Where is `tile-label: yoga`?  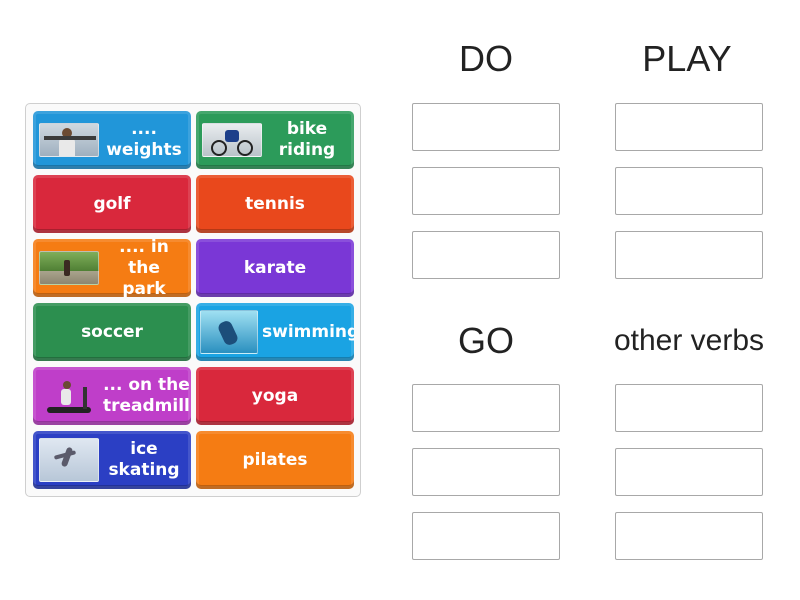 tile-label: yoga is located at coordinates (275, 395).